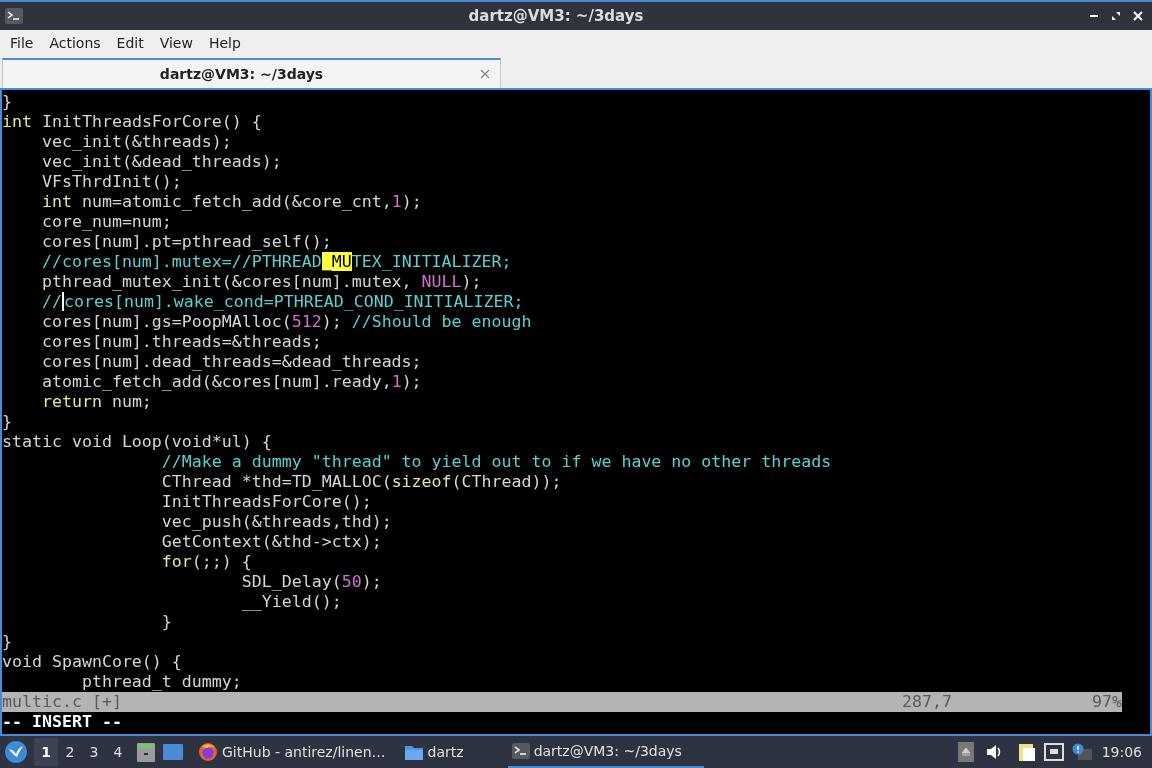  I want to click on file-name: multic.c [+], so click(62, 702).